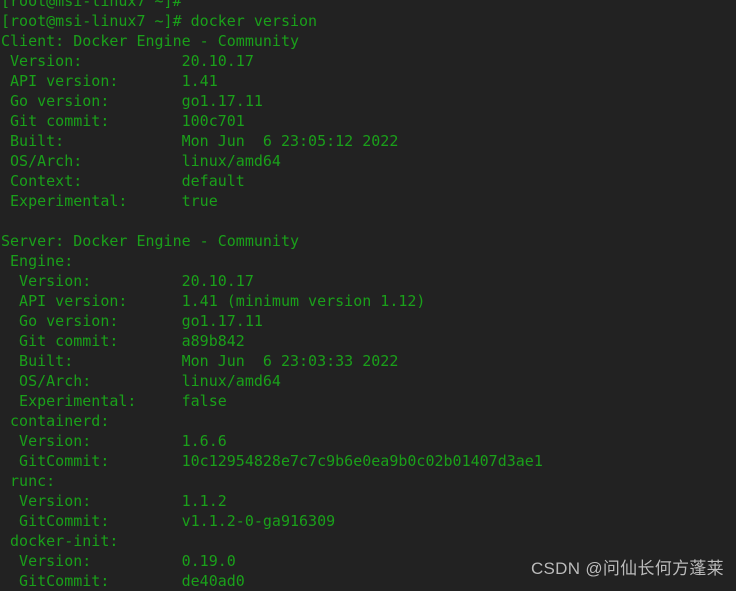 The height and width of the screenshot is (591, 736). What do you see at coordinates (109, 81) in the screenshot?
I see `terminal-line: API version: 1.41` at bounding box center [109, 81].